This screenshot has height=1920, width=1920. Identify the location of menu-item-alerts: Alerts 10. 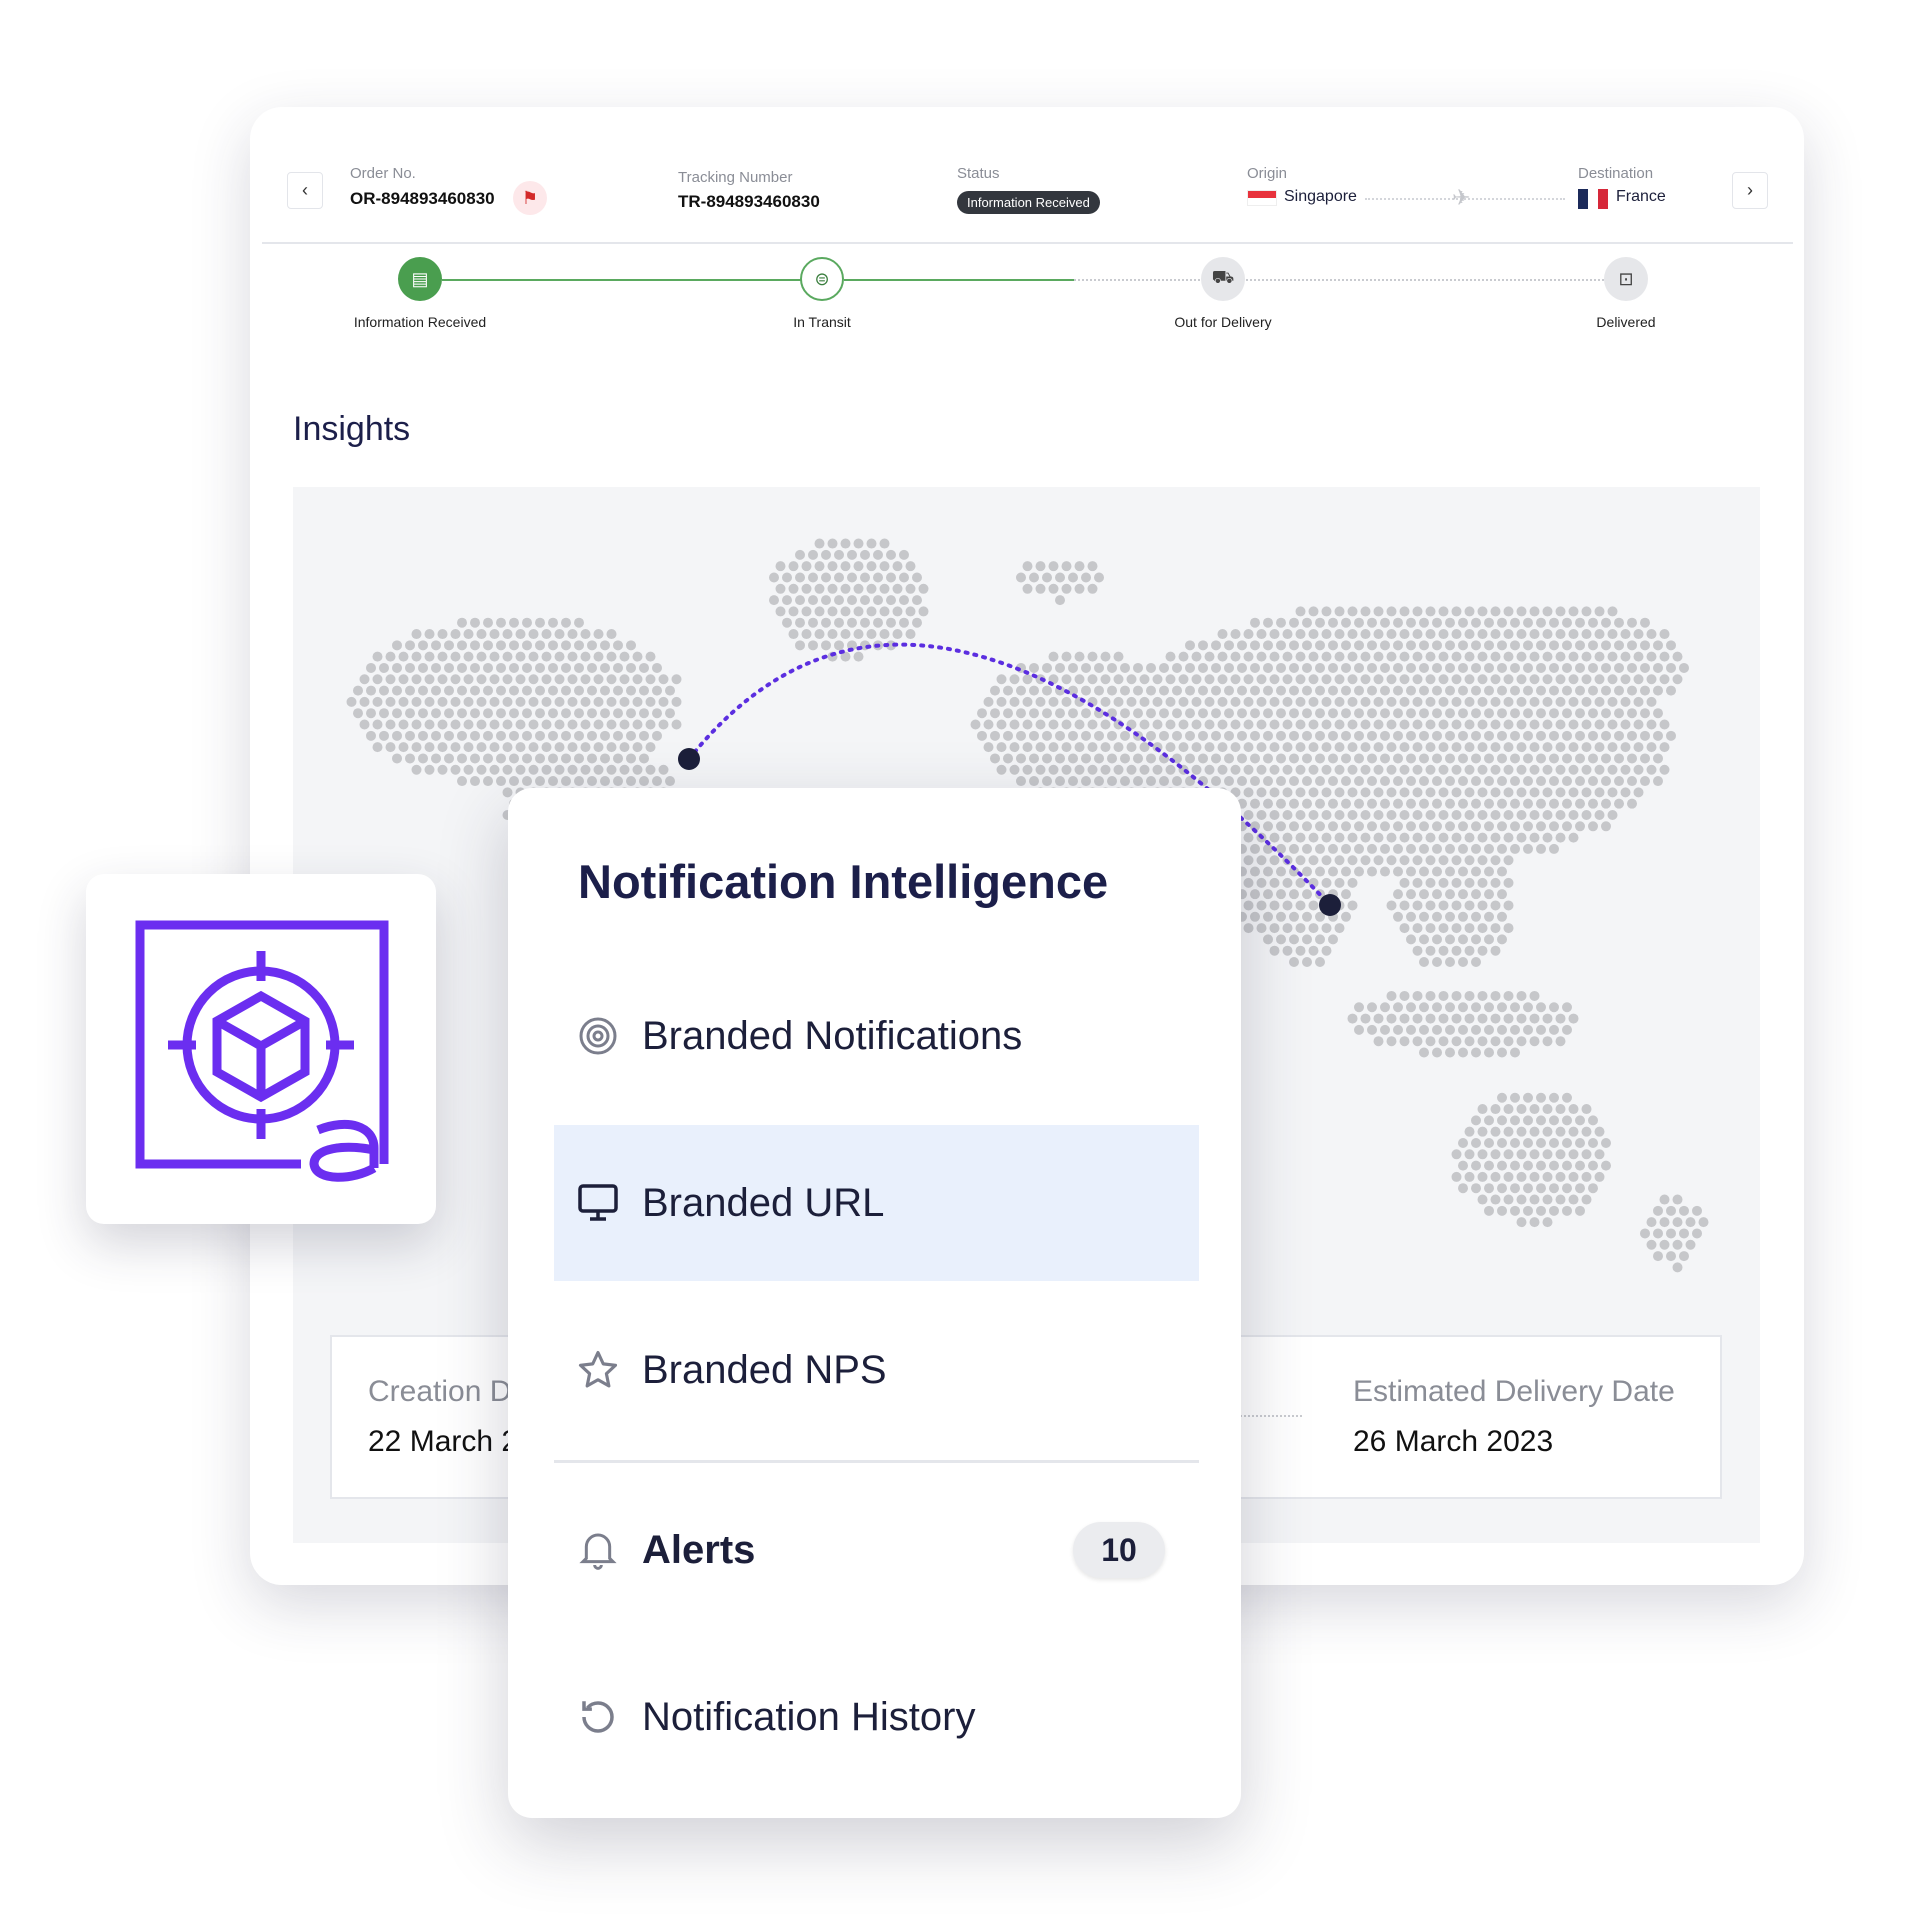
(876, 1550).